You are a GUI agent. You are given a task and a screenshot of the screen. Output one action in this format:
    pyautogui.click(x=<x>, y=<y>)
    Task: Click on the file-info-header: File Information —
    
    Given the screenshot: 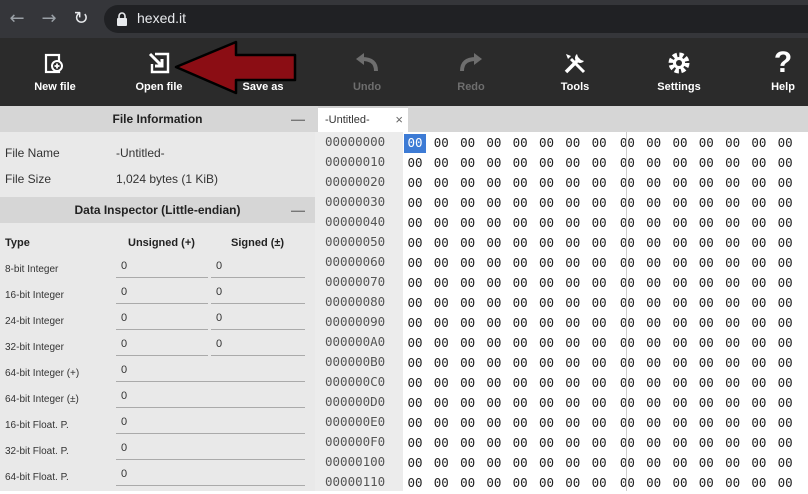 What is the action you would take?
    pyautogui.click(x=157, y=119)
    